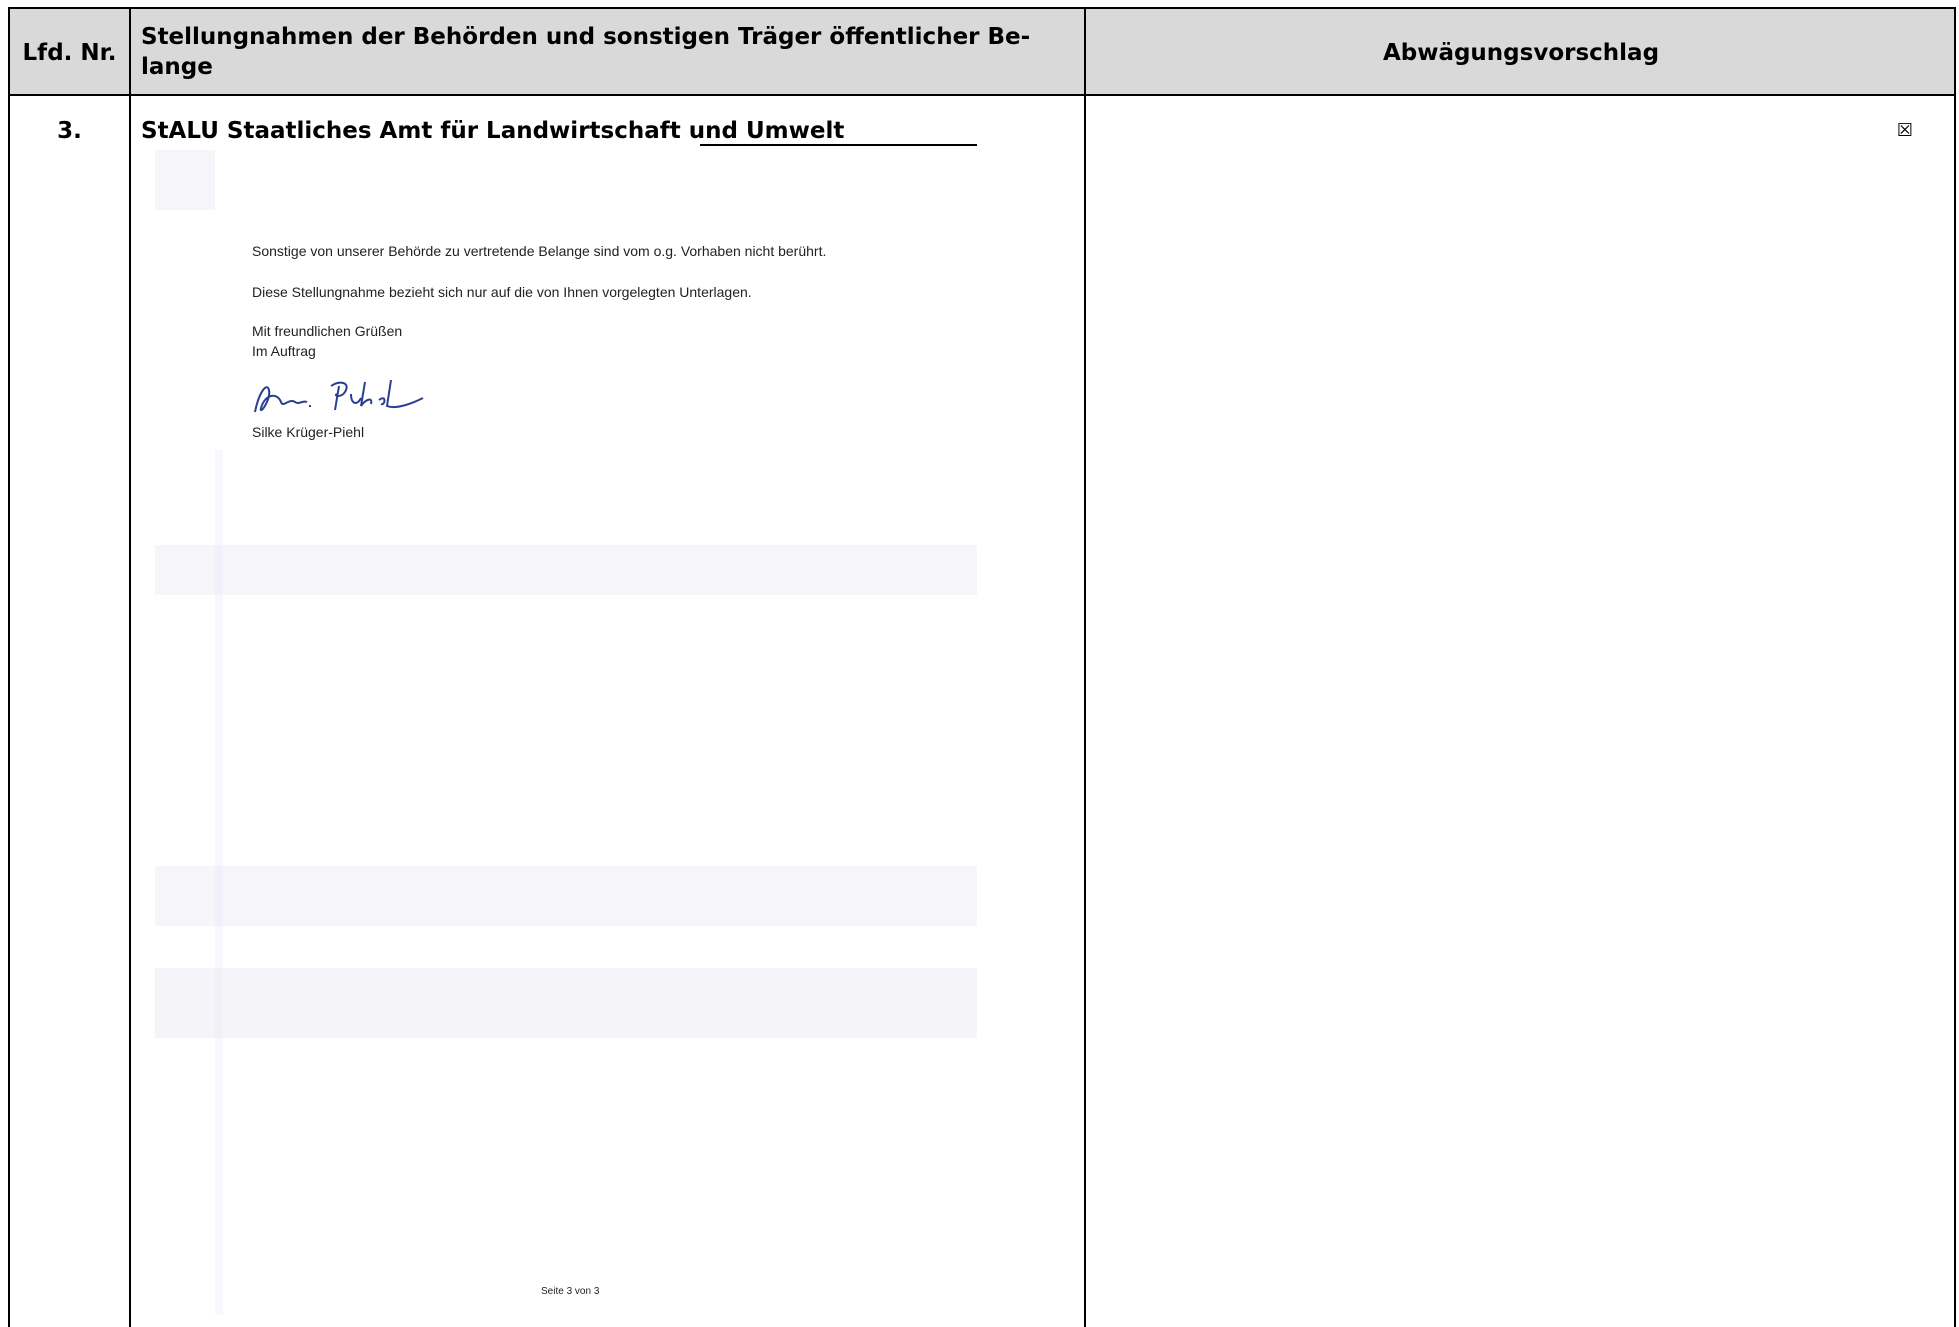 This screenshot has height=1327, width=1959. What do you see at coordinates (69, 131) in the screenshot?
I see `row-number: 3.` at bounding box center [69, 131].